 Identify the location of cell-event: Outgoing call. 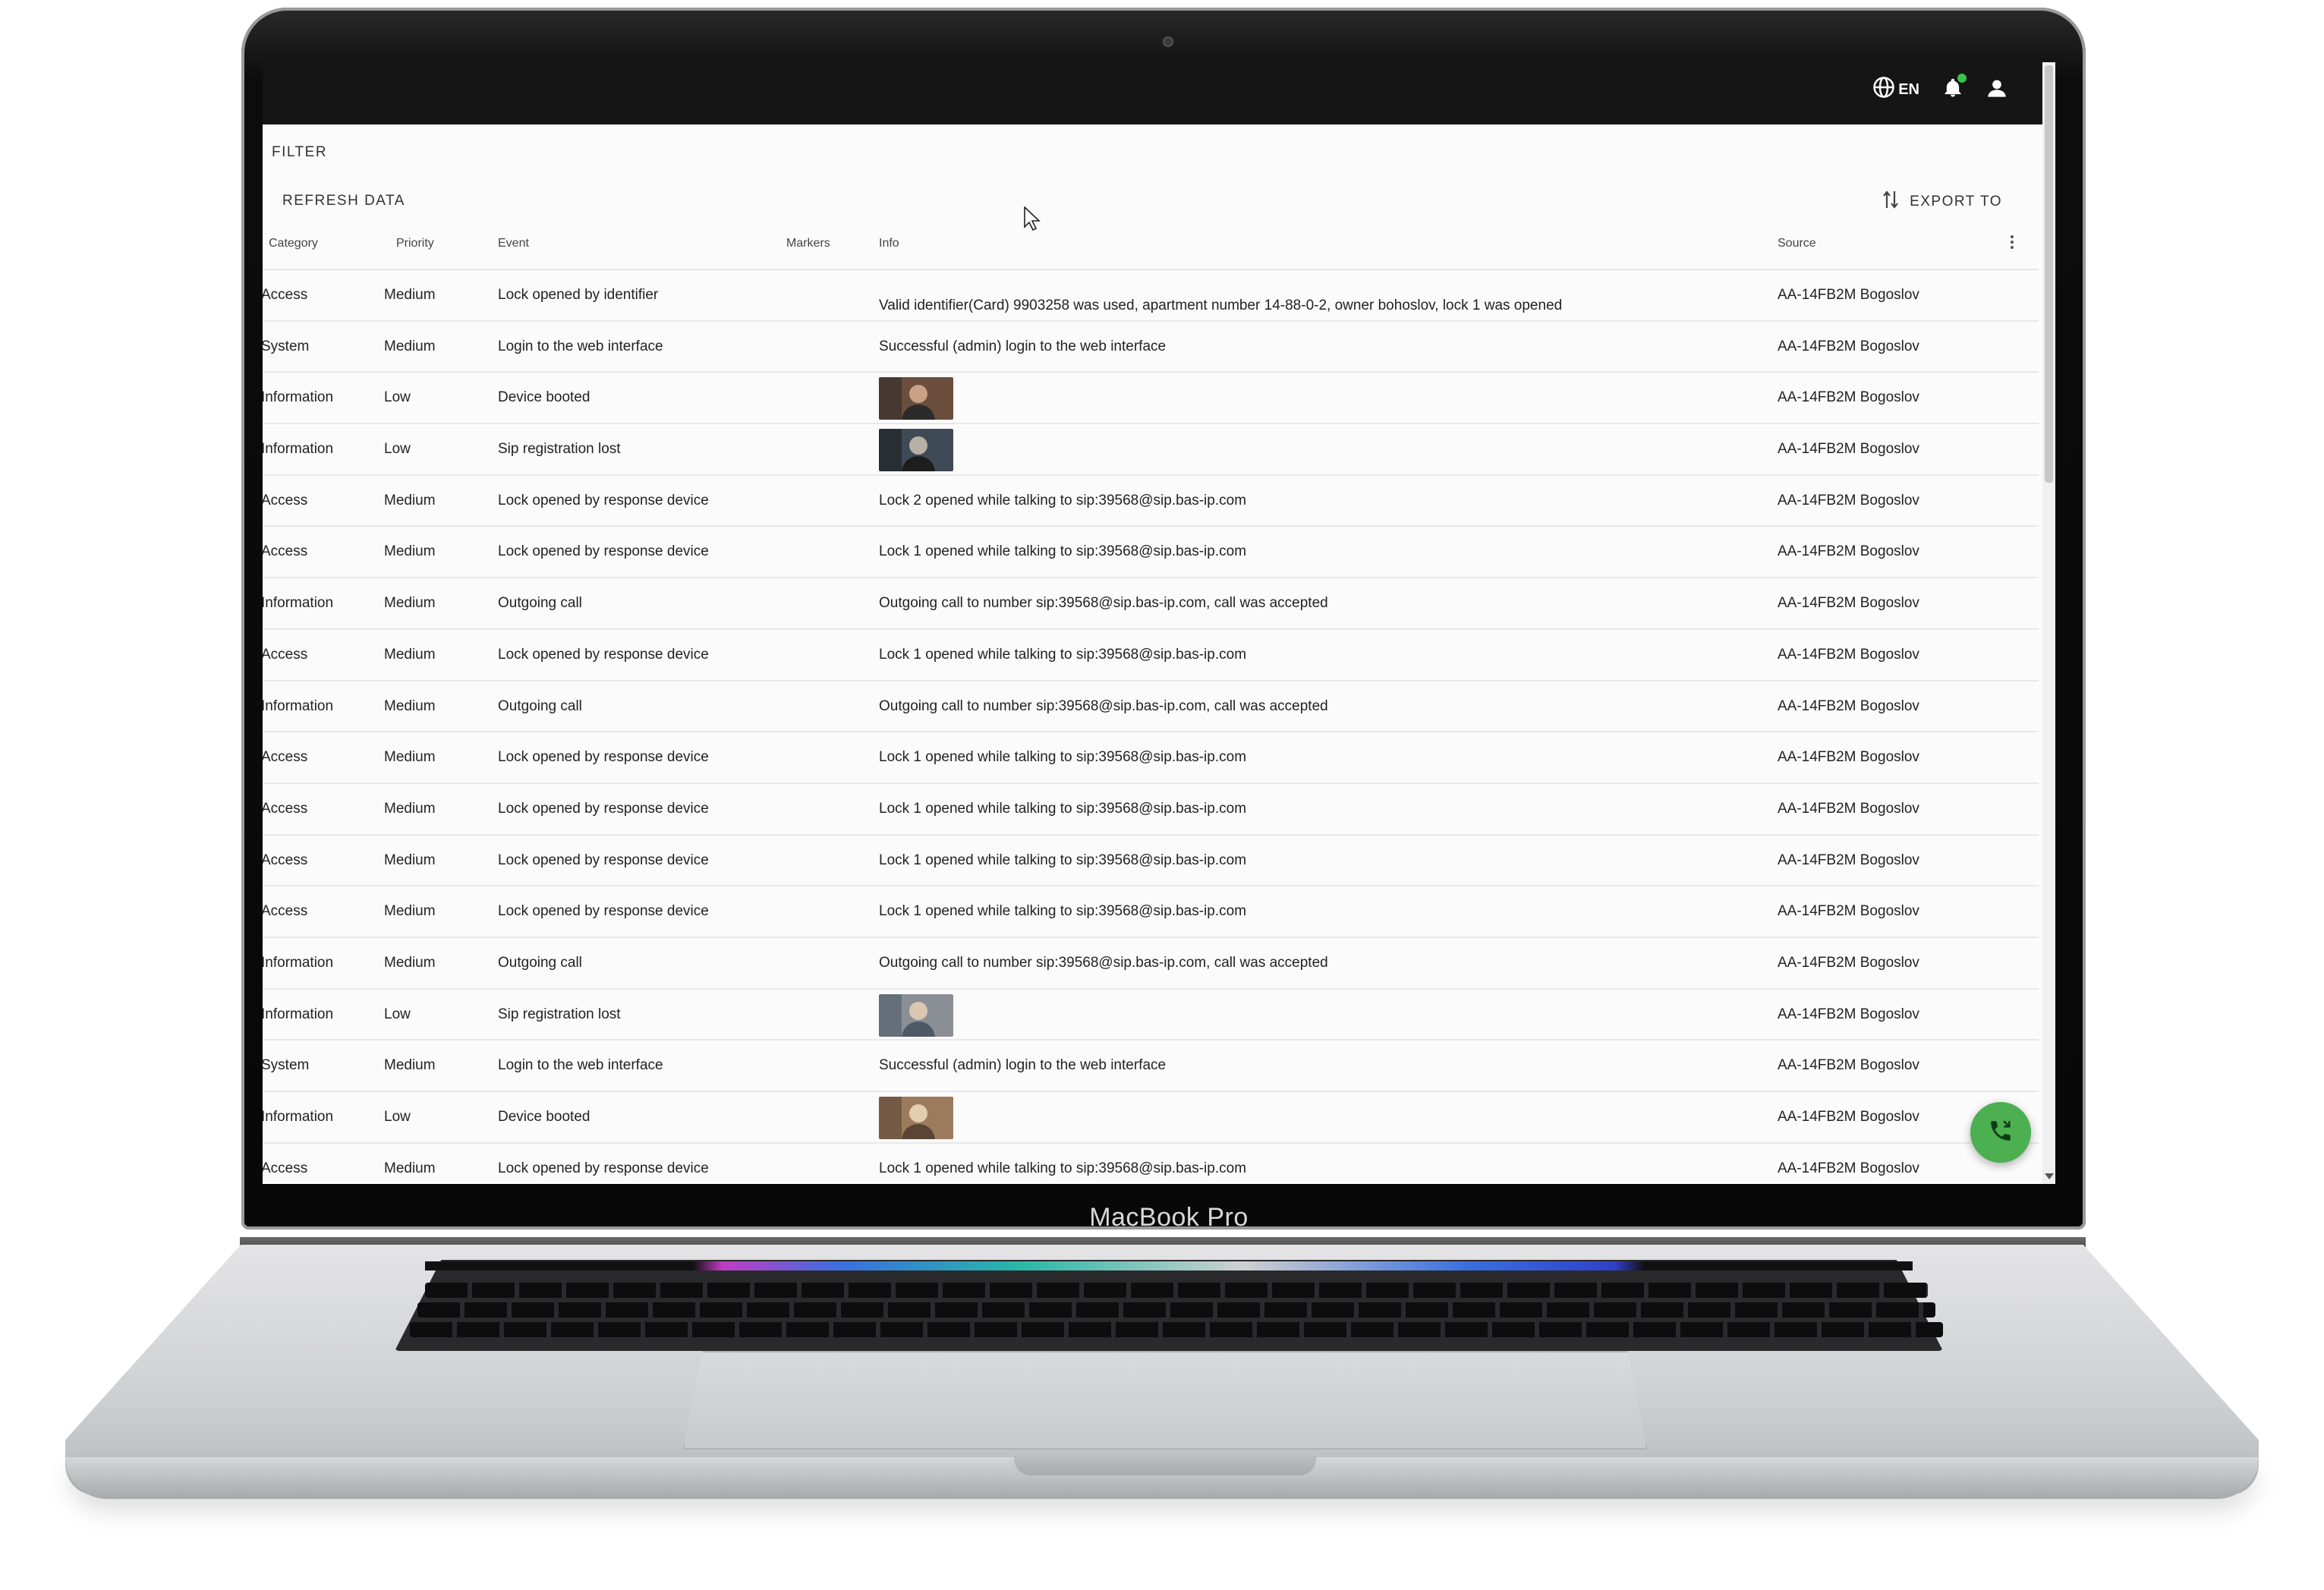
(540, 962).